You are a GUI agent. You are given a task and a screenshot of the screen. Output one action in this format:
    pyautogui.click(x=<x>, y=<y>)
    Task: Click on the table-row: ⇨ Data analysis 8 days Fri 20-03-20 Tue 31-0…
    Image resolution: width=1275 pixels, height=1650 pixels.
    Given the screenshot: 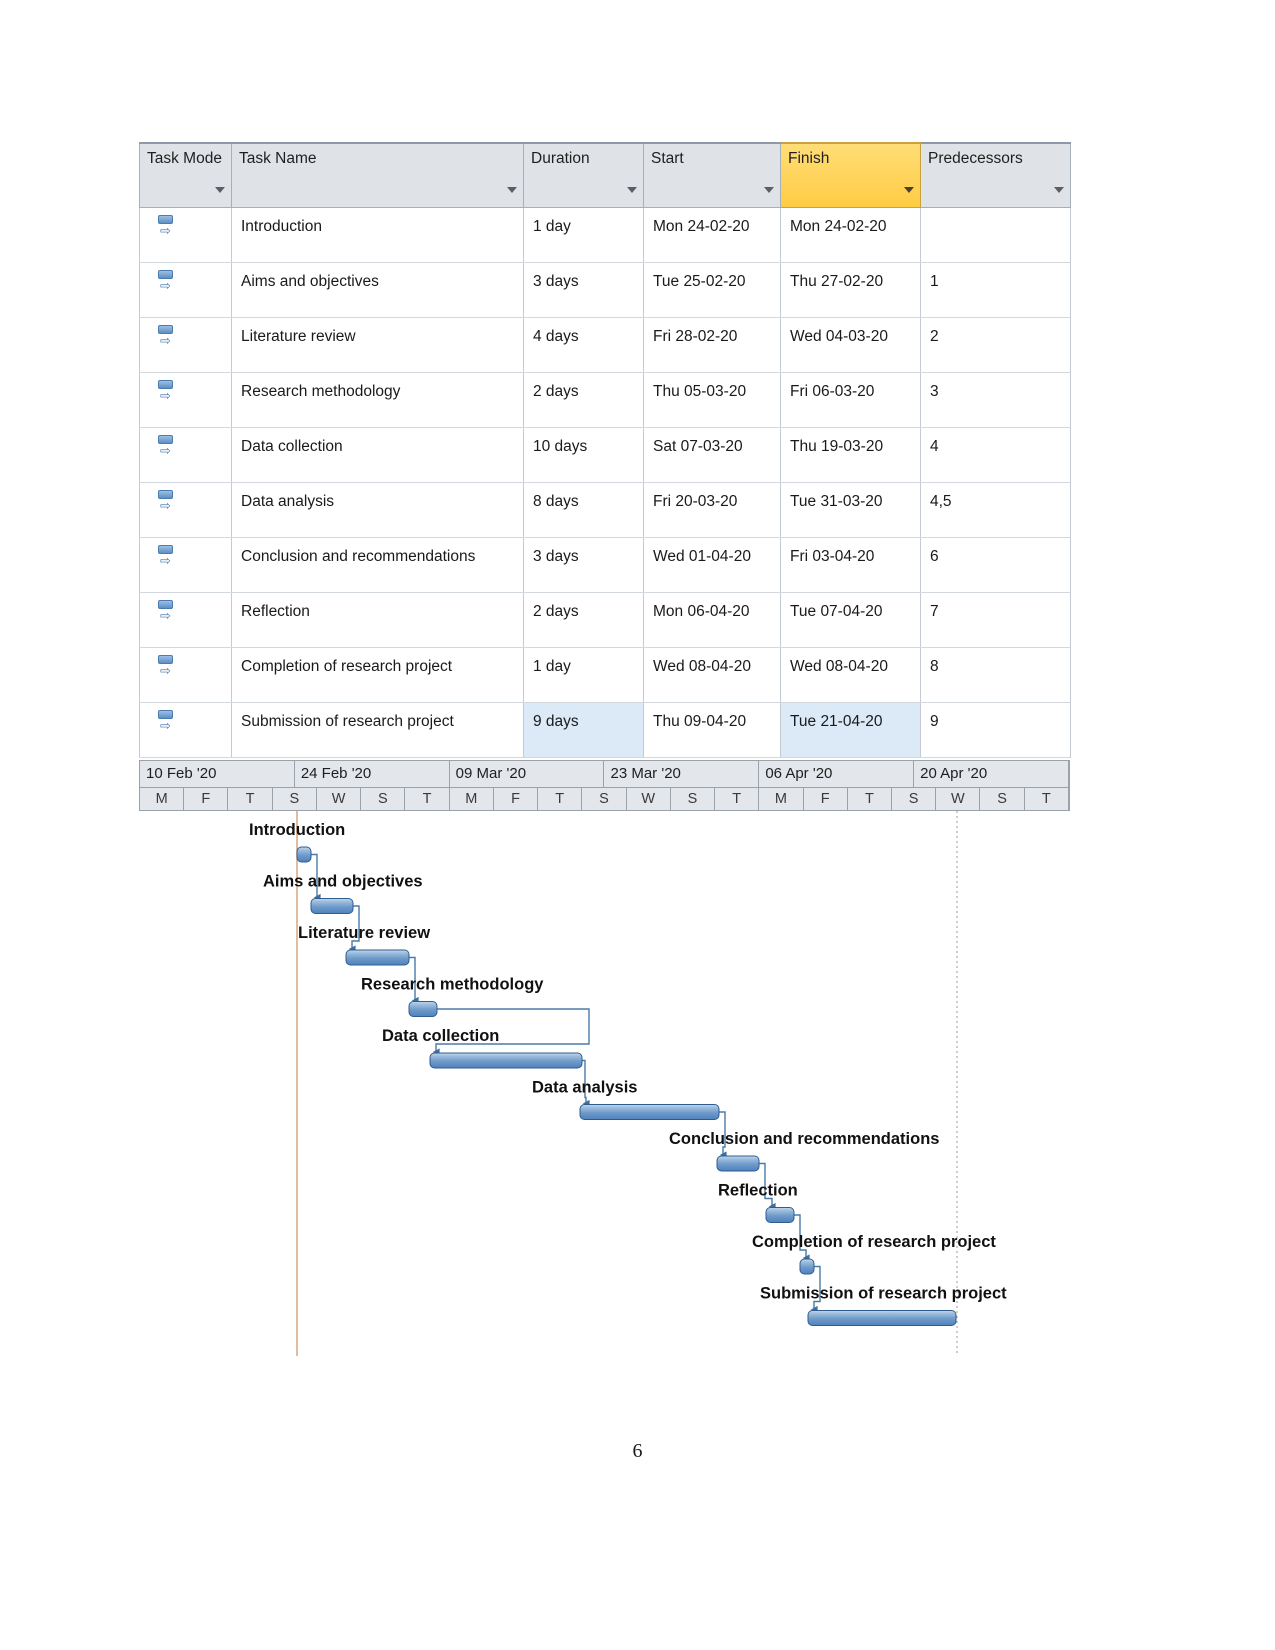 What is the action you would take?
    pyautogui.click(x=605, y=510)
    